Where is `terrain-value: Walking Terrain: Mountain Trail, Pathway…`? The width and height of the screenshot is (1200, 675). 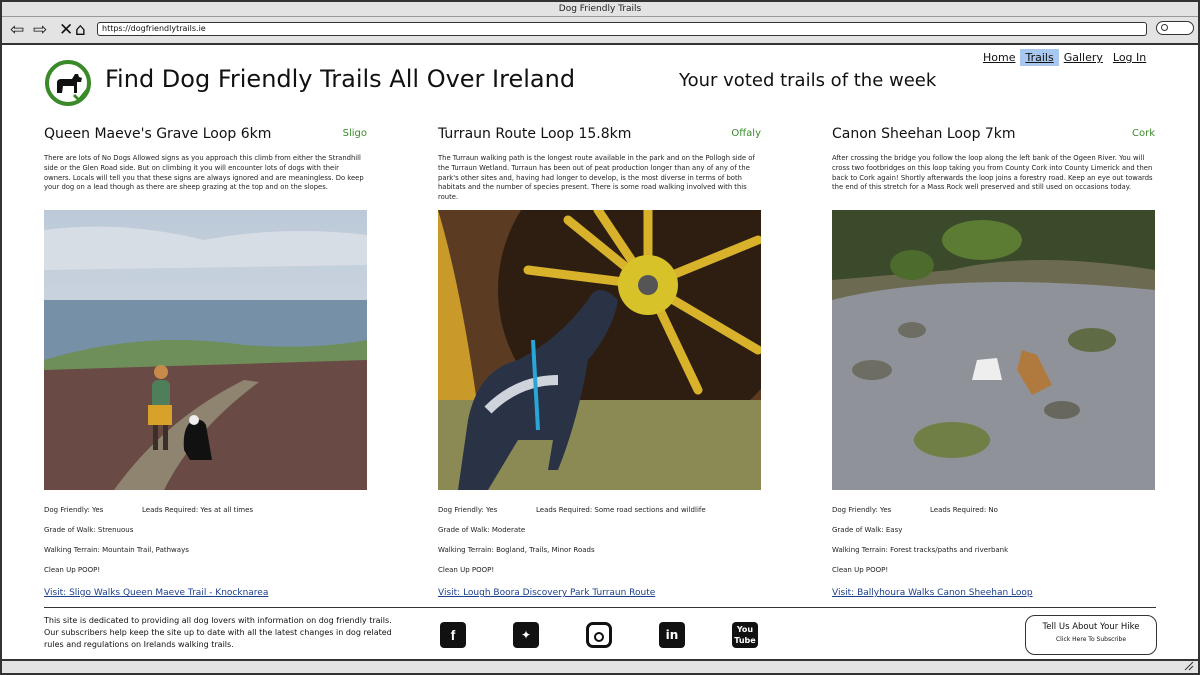 terrain-value: Walking Terrain: Mountain Trail, Pathway… is located at coordinates (116, 550).